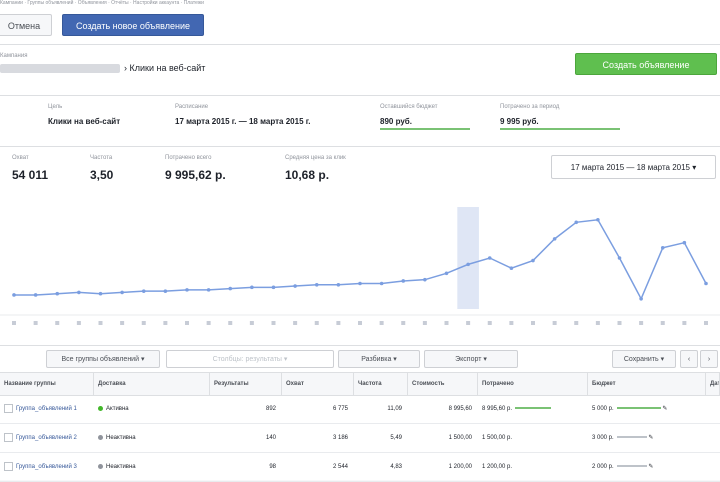 Image resolution: width=720 pixels, height=482 pixels. What do you see at coordinates (646, 64) in the screenshot?
I see `create-ad-green-button: Создать объявление` at bounding box center [646, 64].